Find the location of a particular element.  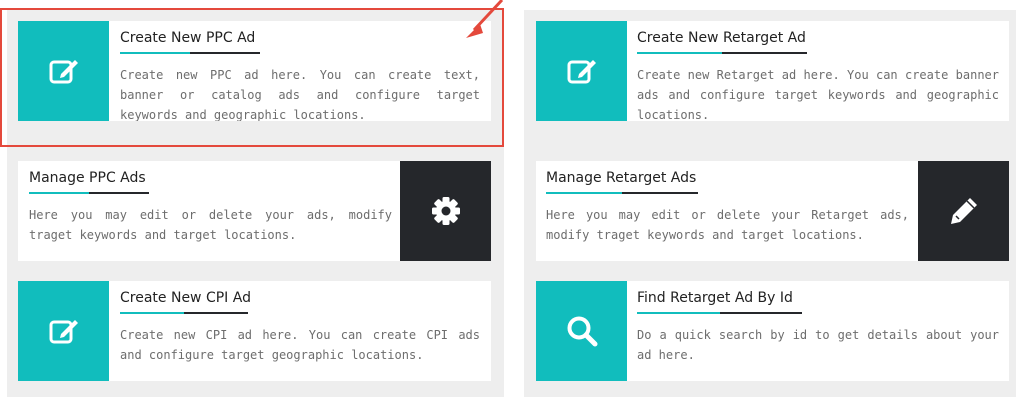

annotation-arrow is located at coordinates (485, 19).